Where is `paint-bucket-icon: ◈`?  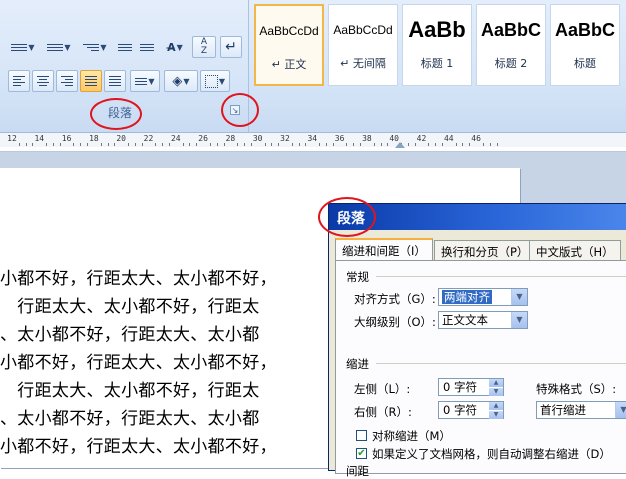
paint-bucket-icon: ◈ is located at coordinates (177, 81).